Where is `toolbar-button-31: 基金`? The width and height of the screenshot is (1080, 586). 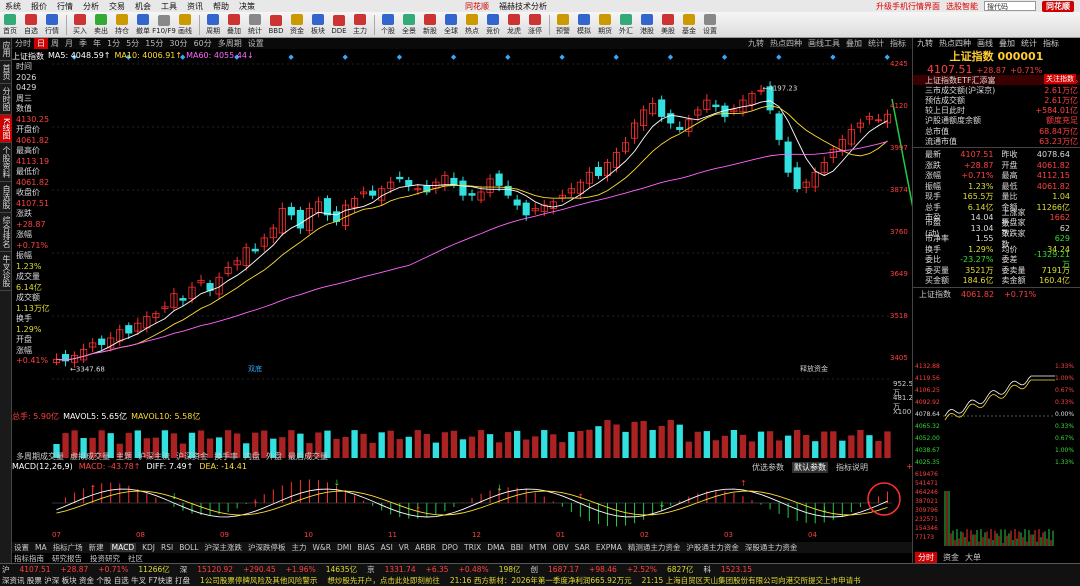 toolbar-button-31: 基金 is located at coordinates (689, 25).